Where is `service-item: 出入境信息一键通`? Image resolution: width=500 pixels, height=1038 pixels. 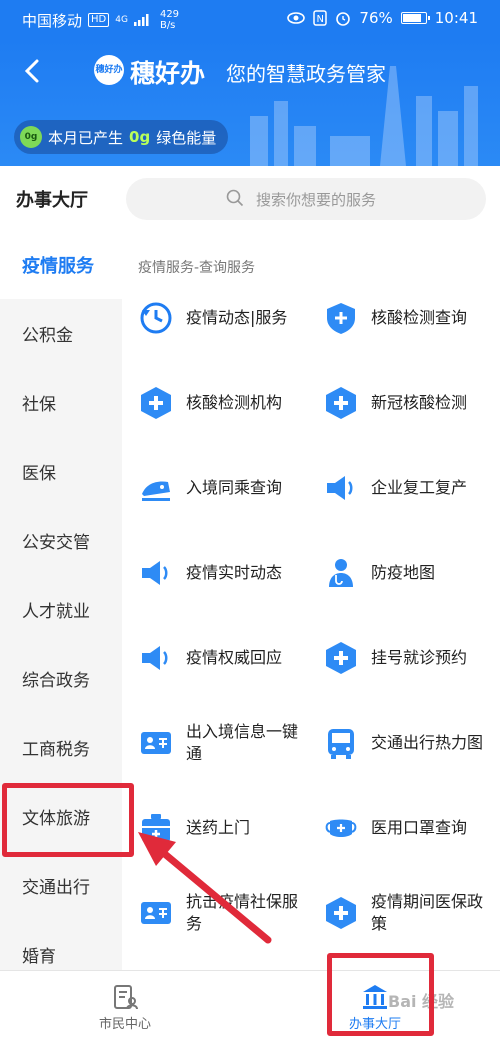
service-item: 出入境信息一键通 is located at coordinates (214, 743).